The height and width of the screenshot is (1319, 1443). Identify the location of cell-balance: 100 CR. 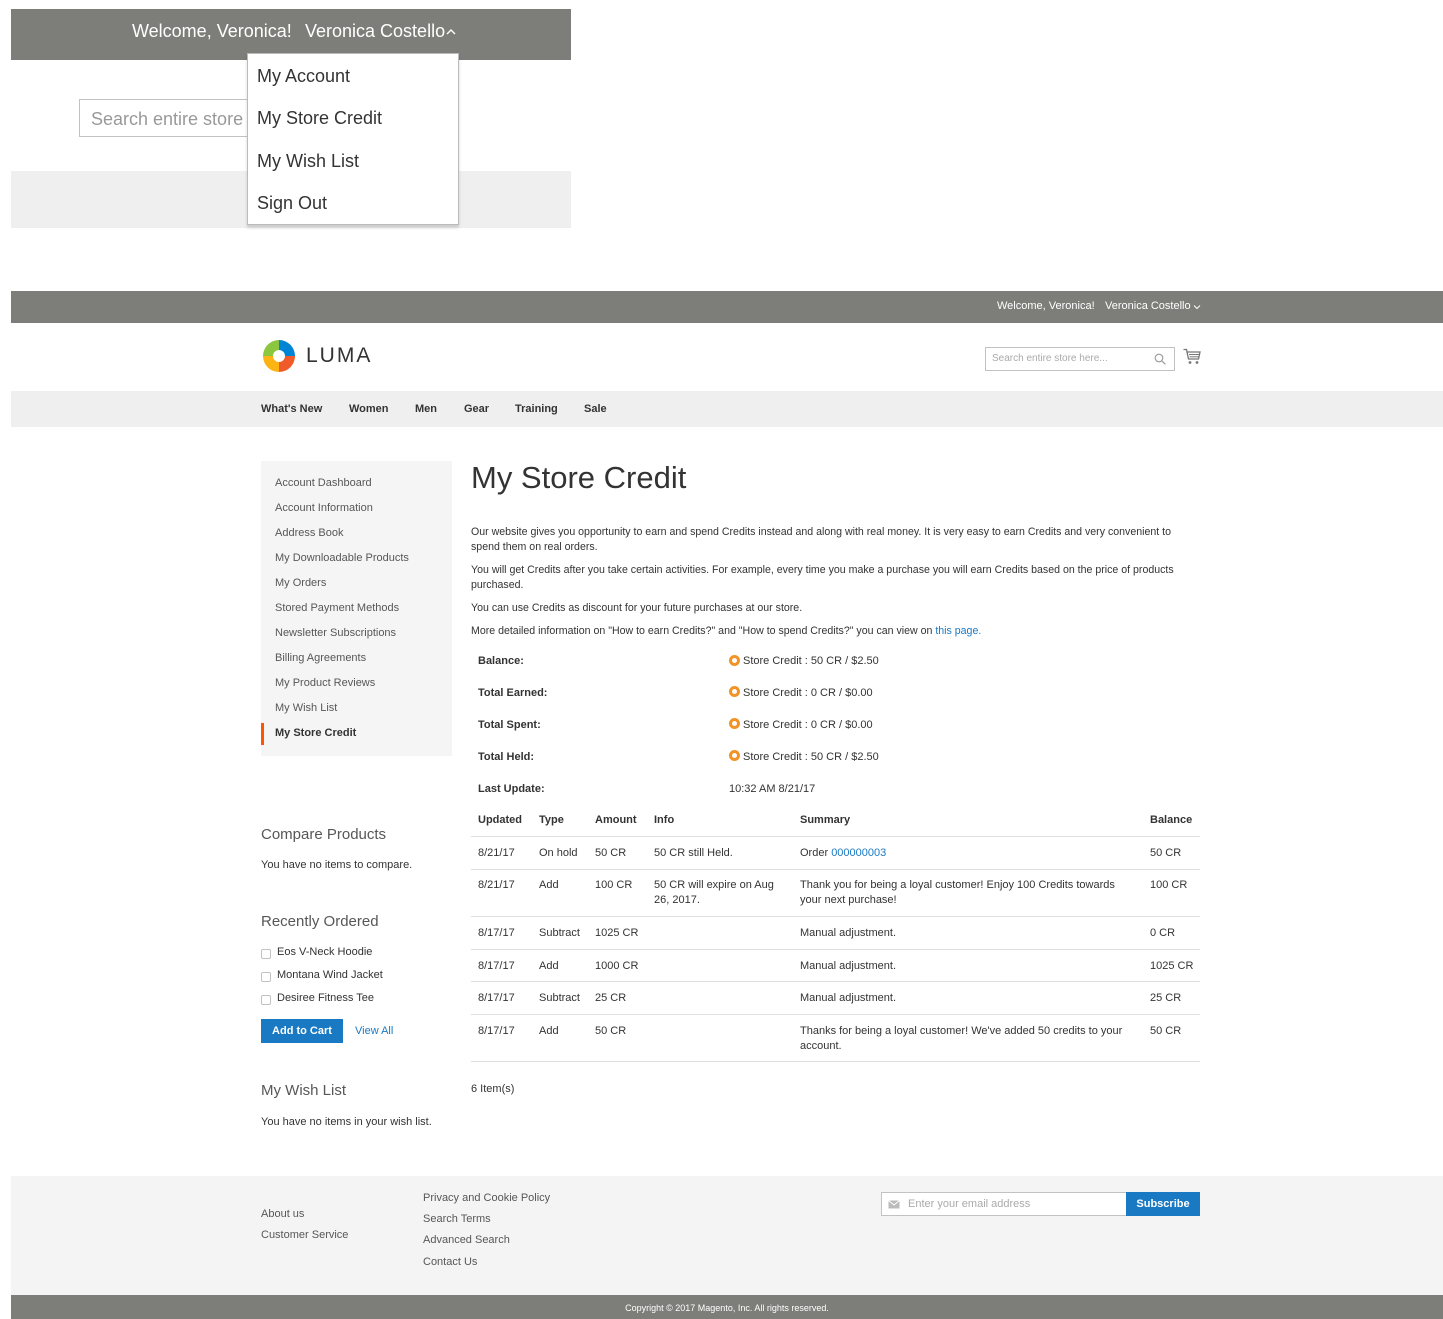
(1169, 885).